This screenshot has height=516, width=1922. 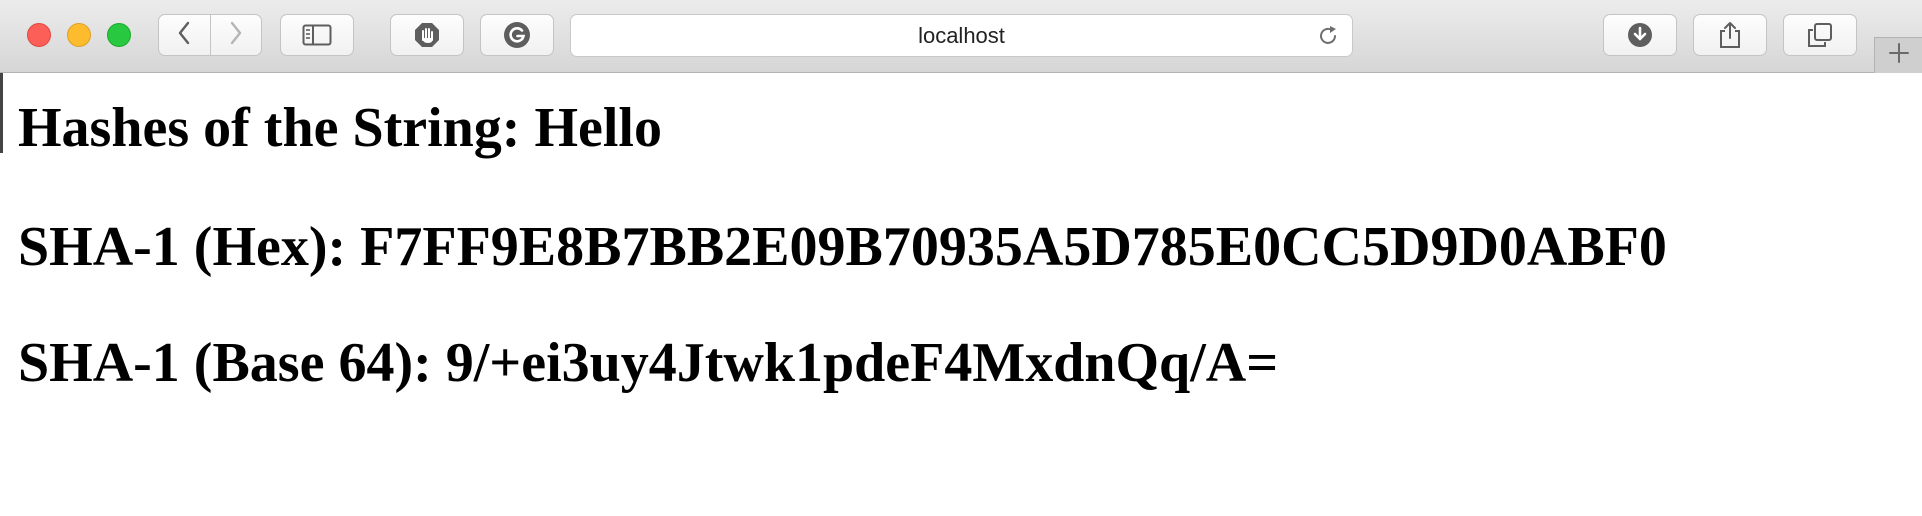 I want to click on close-window-button, so click(x=39, y=35).